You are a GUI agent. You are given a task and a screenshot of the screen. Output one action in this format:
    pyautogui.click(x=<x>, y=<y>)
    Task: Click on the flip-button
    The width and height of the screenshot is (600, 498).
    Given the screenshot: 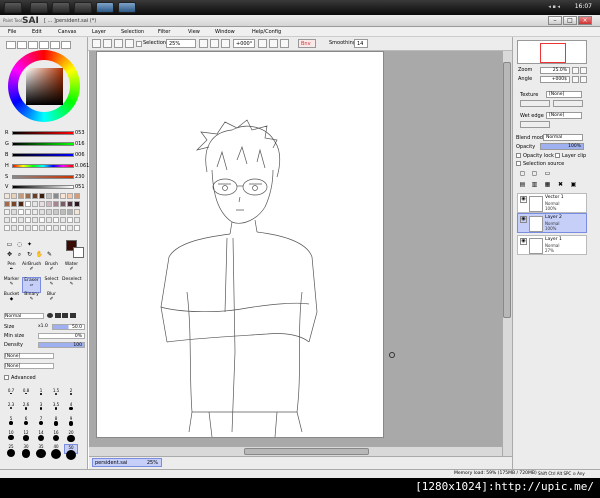 What is the action you would take?
    pyautogui.click(x=284, y=43)
    